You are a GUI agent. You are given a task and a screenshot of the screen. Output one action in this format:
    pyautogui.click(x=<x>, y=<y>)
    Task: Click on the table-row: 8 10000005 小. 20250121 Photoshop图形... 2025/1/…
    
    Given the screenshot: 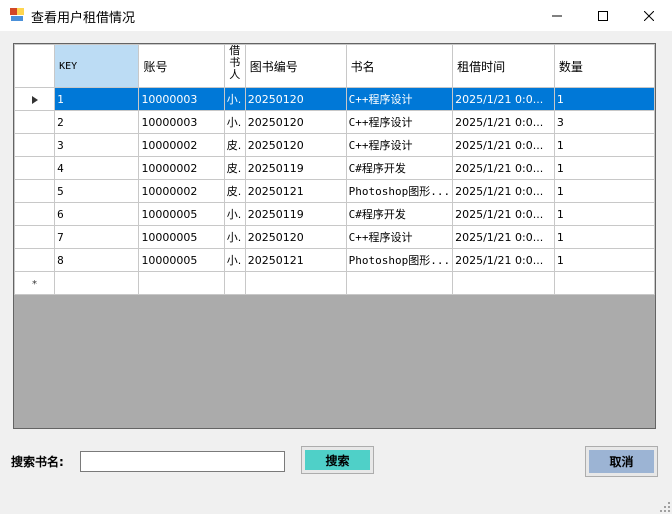 What is the action you would take?
    pyautogui.click(x=334, y=260)
    